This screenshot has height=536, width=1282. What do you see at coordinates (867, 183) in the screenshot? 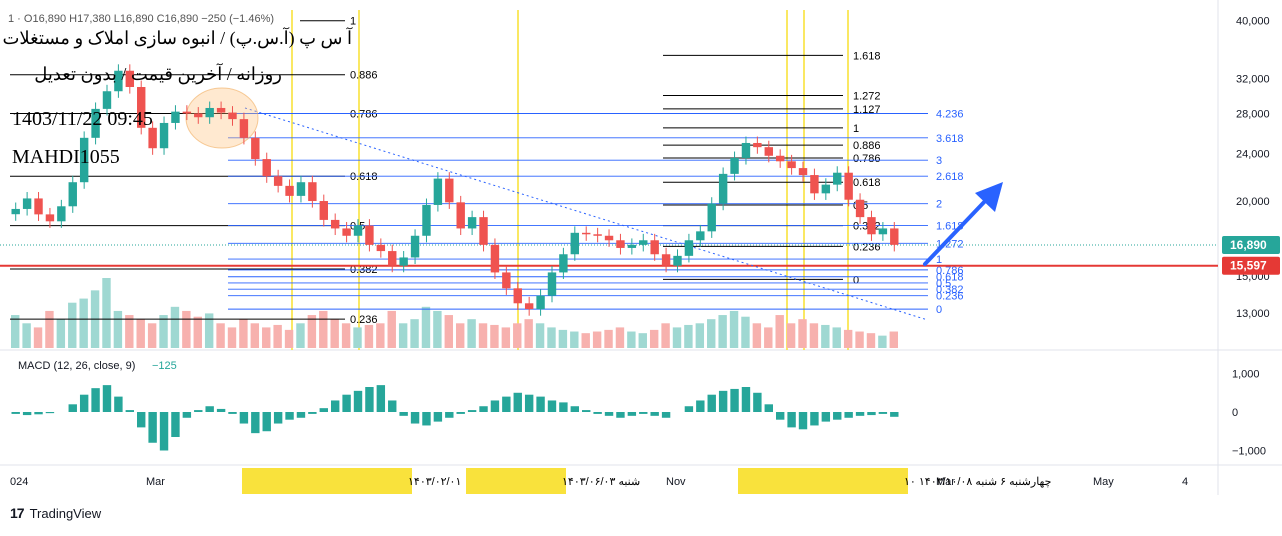
I see `fib-right-label: 0.618` at bounding box center [867, 183].